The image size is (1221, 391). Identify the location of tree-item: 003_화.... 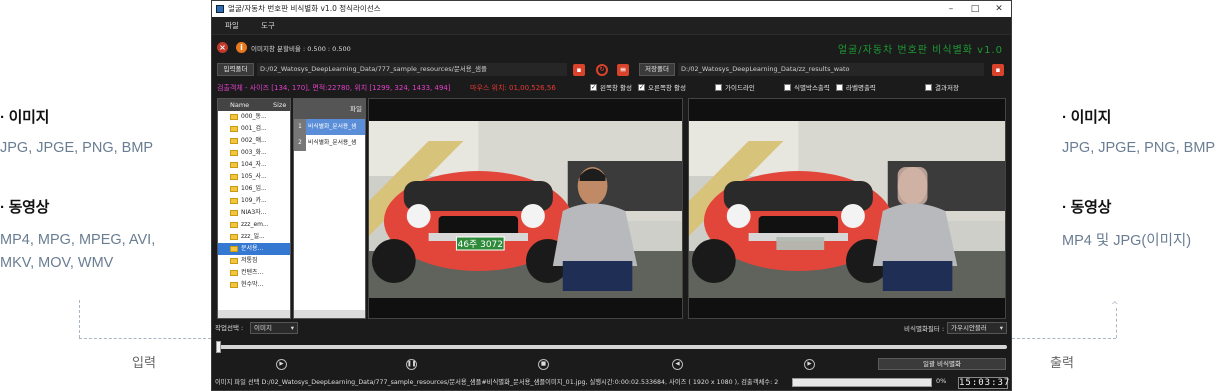
(254, 153).